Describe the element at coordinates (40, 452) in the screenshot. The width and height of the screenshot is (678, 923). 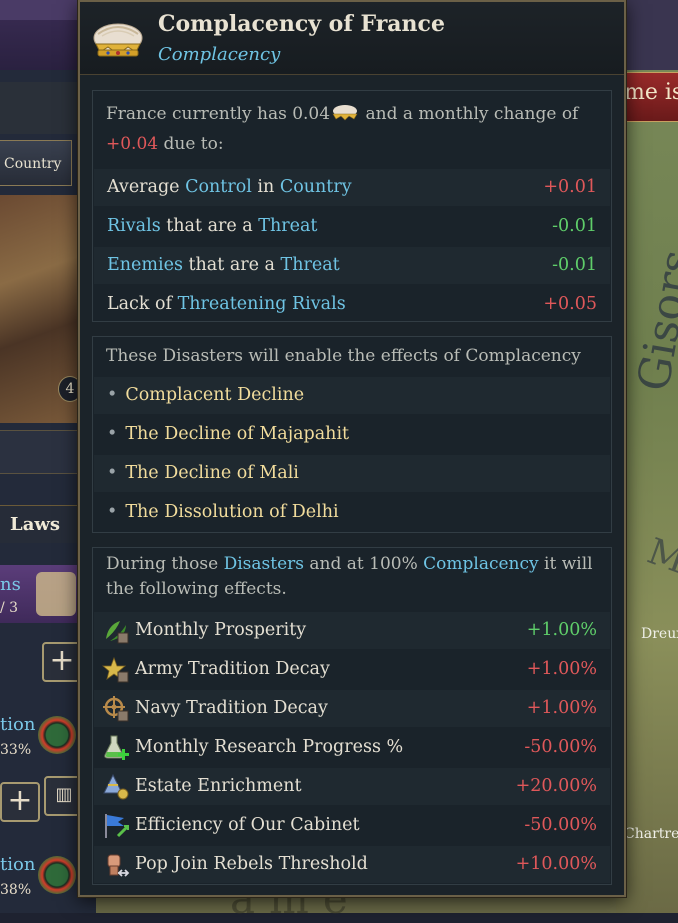
I see `portrait-bar` at that location.